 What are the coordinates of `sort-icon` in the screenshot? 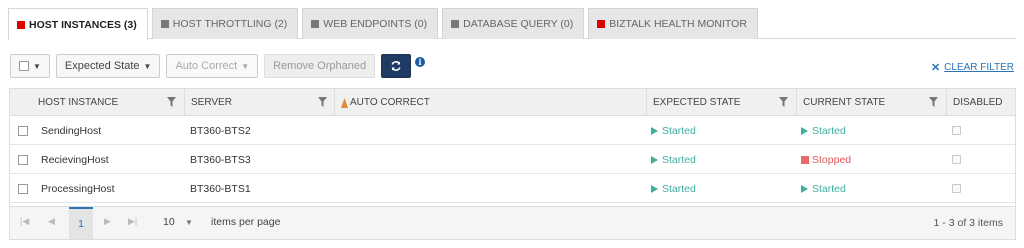 It's located at (344, 102).